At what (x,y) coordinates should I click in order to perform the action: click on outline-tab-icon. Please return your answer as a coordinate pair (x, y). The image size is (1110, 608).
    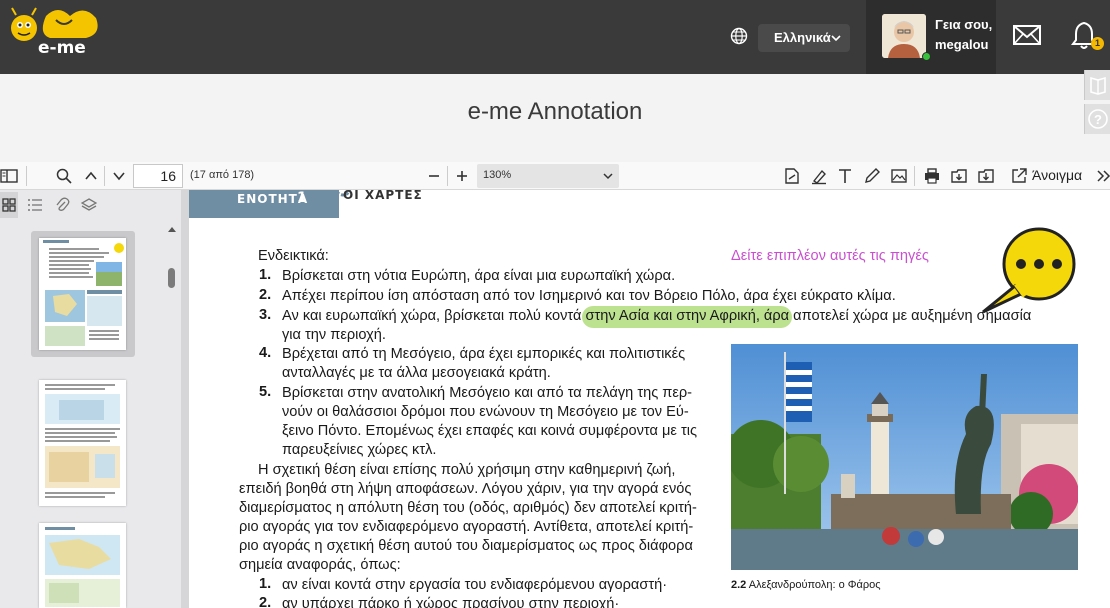
    Looking at the image, I should click on (35, 205).